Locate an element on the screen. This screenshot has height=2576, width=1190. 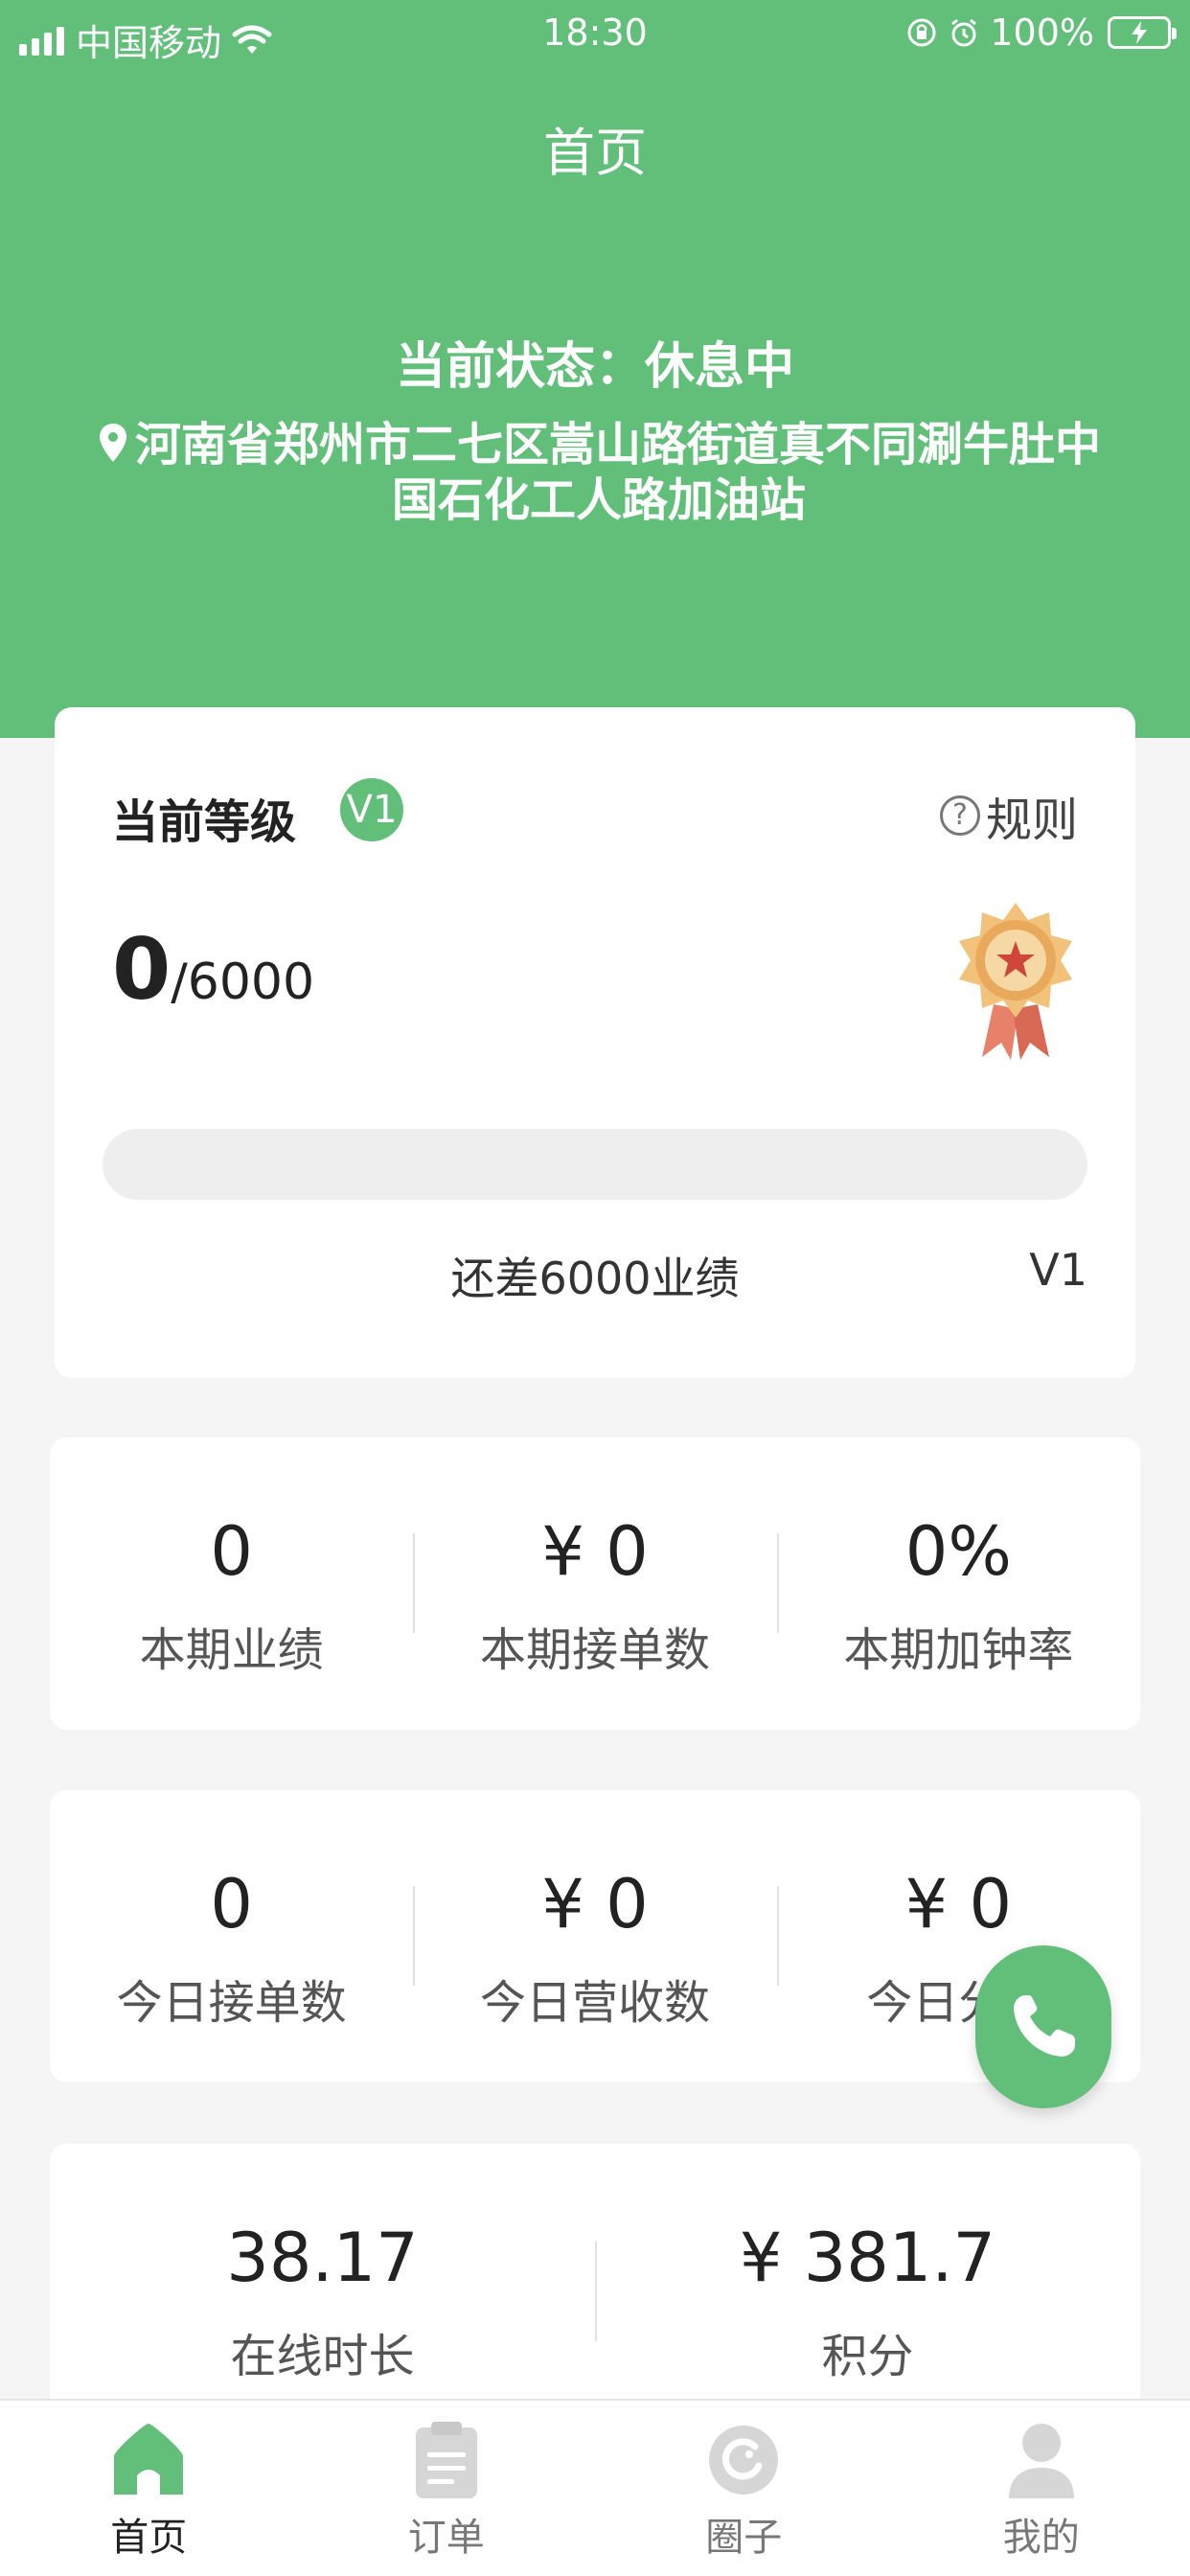
remaining-performance: 还差6000业绩 is located at coordinates (595, 1278).